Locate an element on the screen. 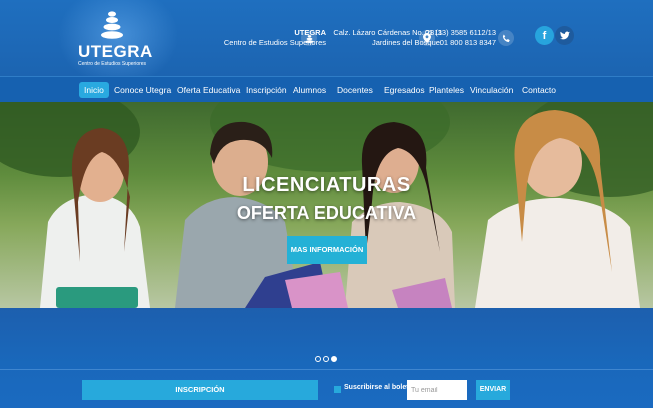  newsletter-label: Suscribirse al boletín is located at coordinates (379, 387).